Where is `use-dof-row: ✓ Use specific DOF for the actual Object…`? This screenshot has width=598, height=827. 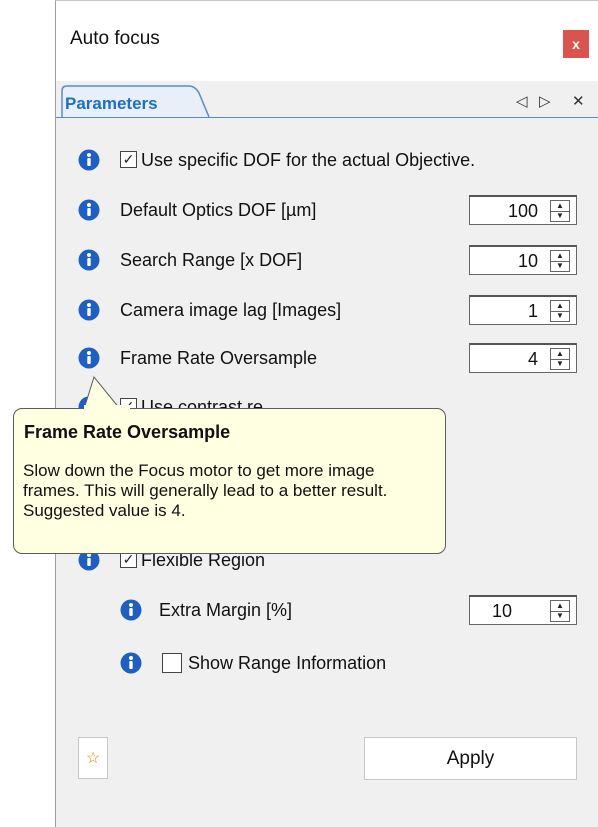
use-dof-row: ✓ Use specific DOF for the actual Object… is located at coordinates (328, 160).